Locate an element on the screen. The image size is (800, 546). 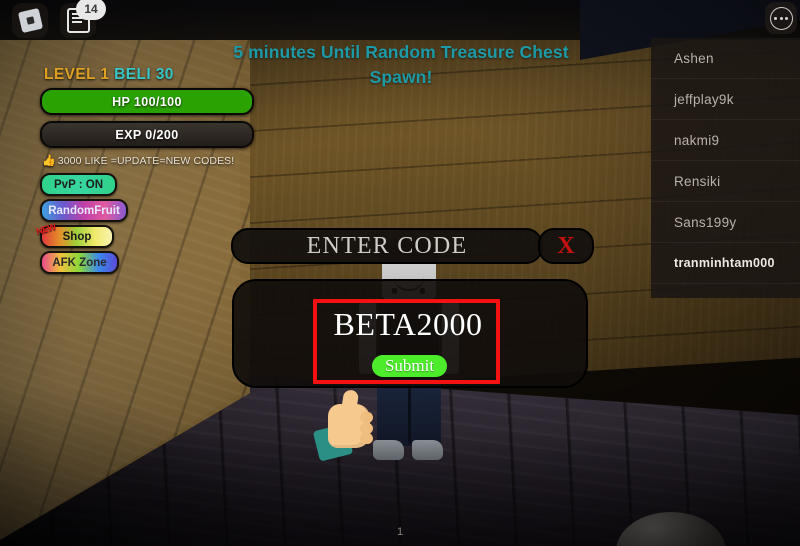
pvp-toggle-button: PvP : ON is located at coordinates (78, 184).